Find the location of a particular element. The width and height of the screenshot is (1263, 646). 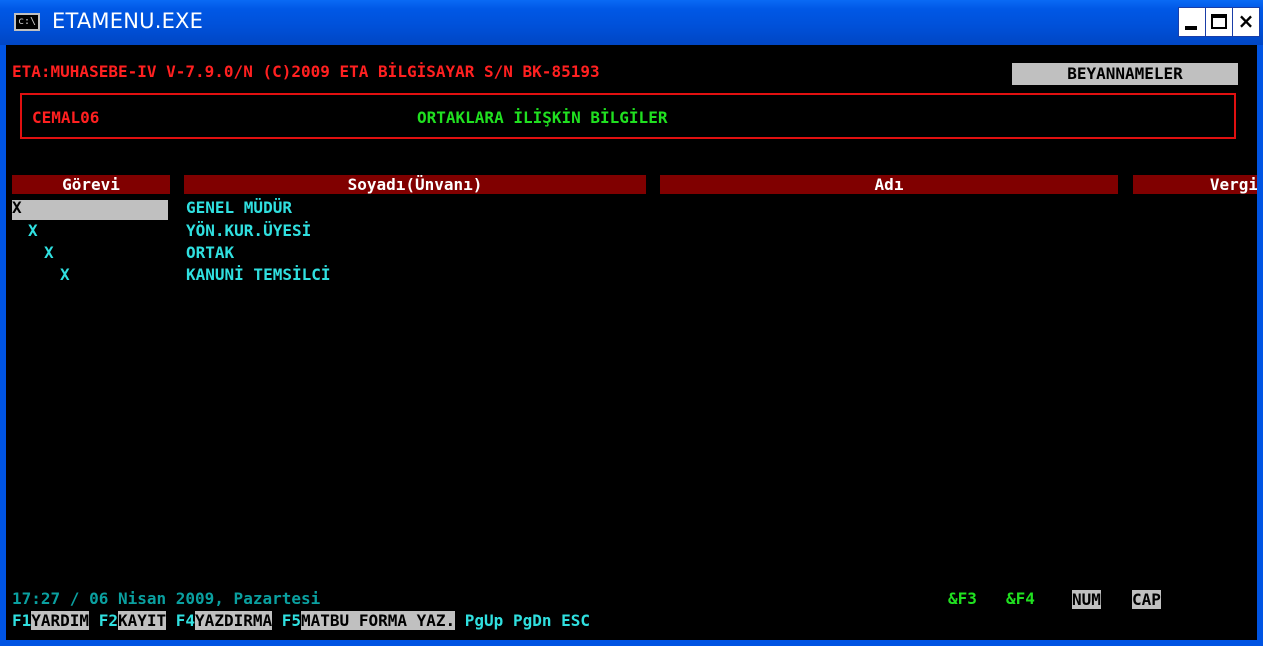

fkey-label: YAZDIRMA is located at coordinates (234, 620).